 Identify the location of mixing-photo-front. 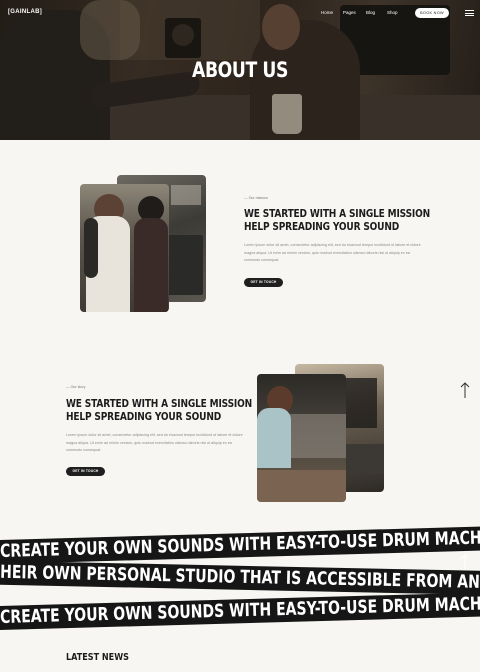
(301, 438).